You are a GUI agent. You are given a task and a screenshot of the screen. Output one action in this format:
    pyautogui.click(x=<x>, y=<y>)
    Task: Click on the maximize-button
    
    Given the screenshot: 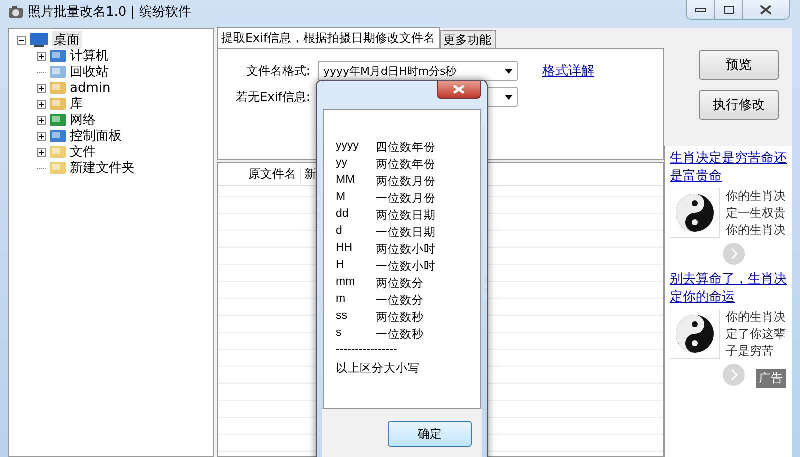 What is the action you would take?
    pyautogui.click(x=729, y=9)
    